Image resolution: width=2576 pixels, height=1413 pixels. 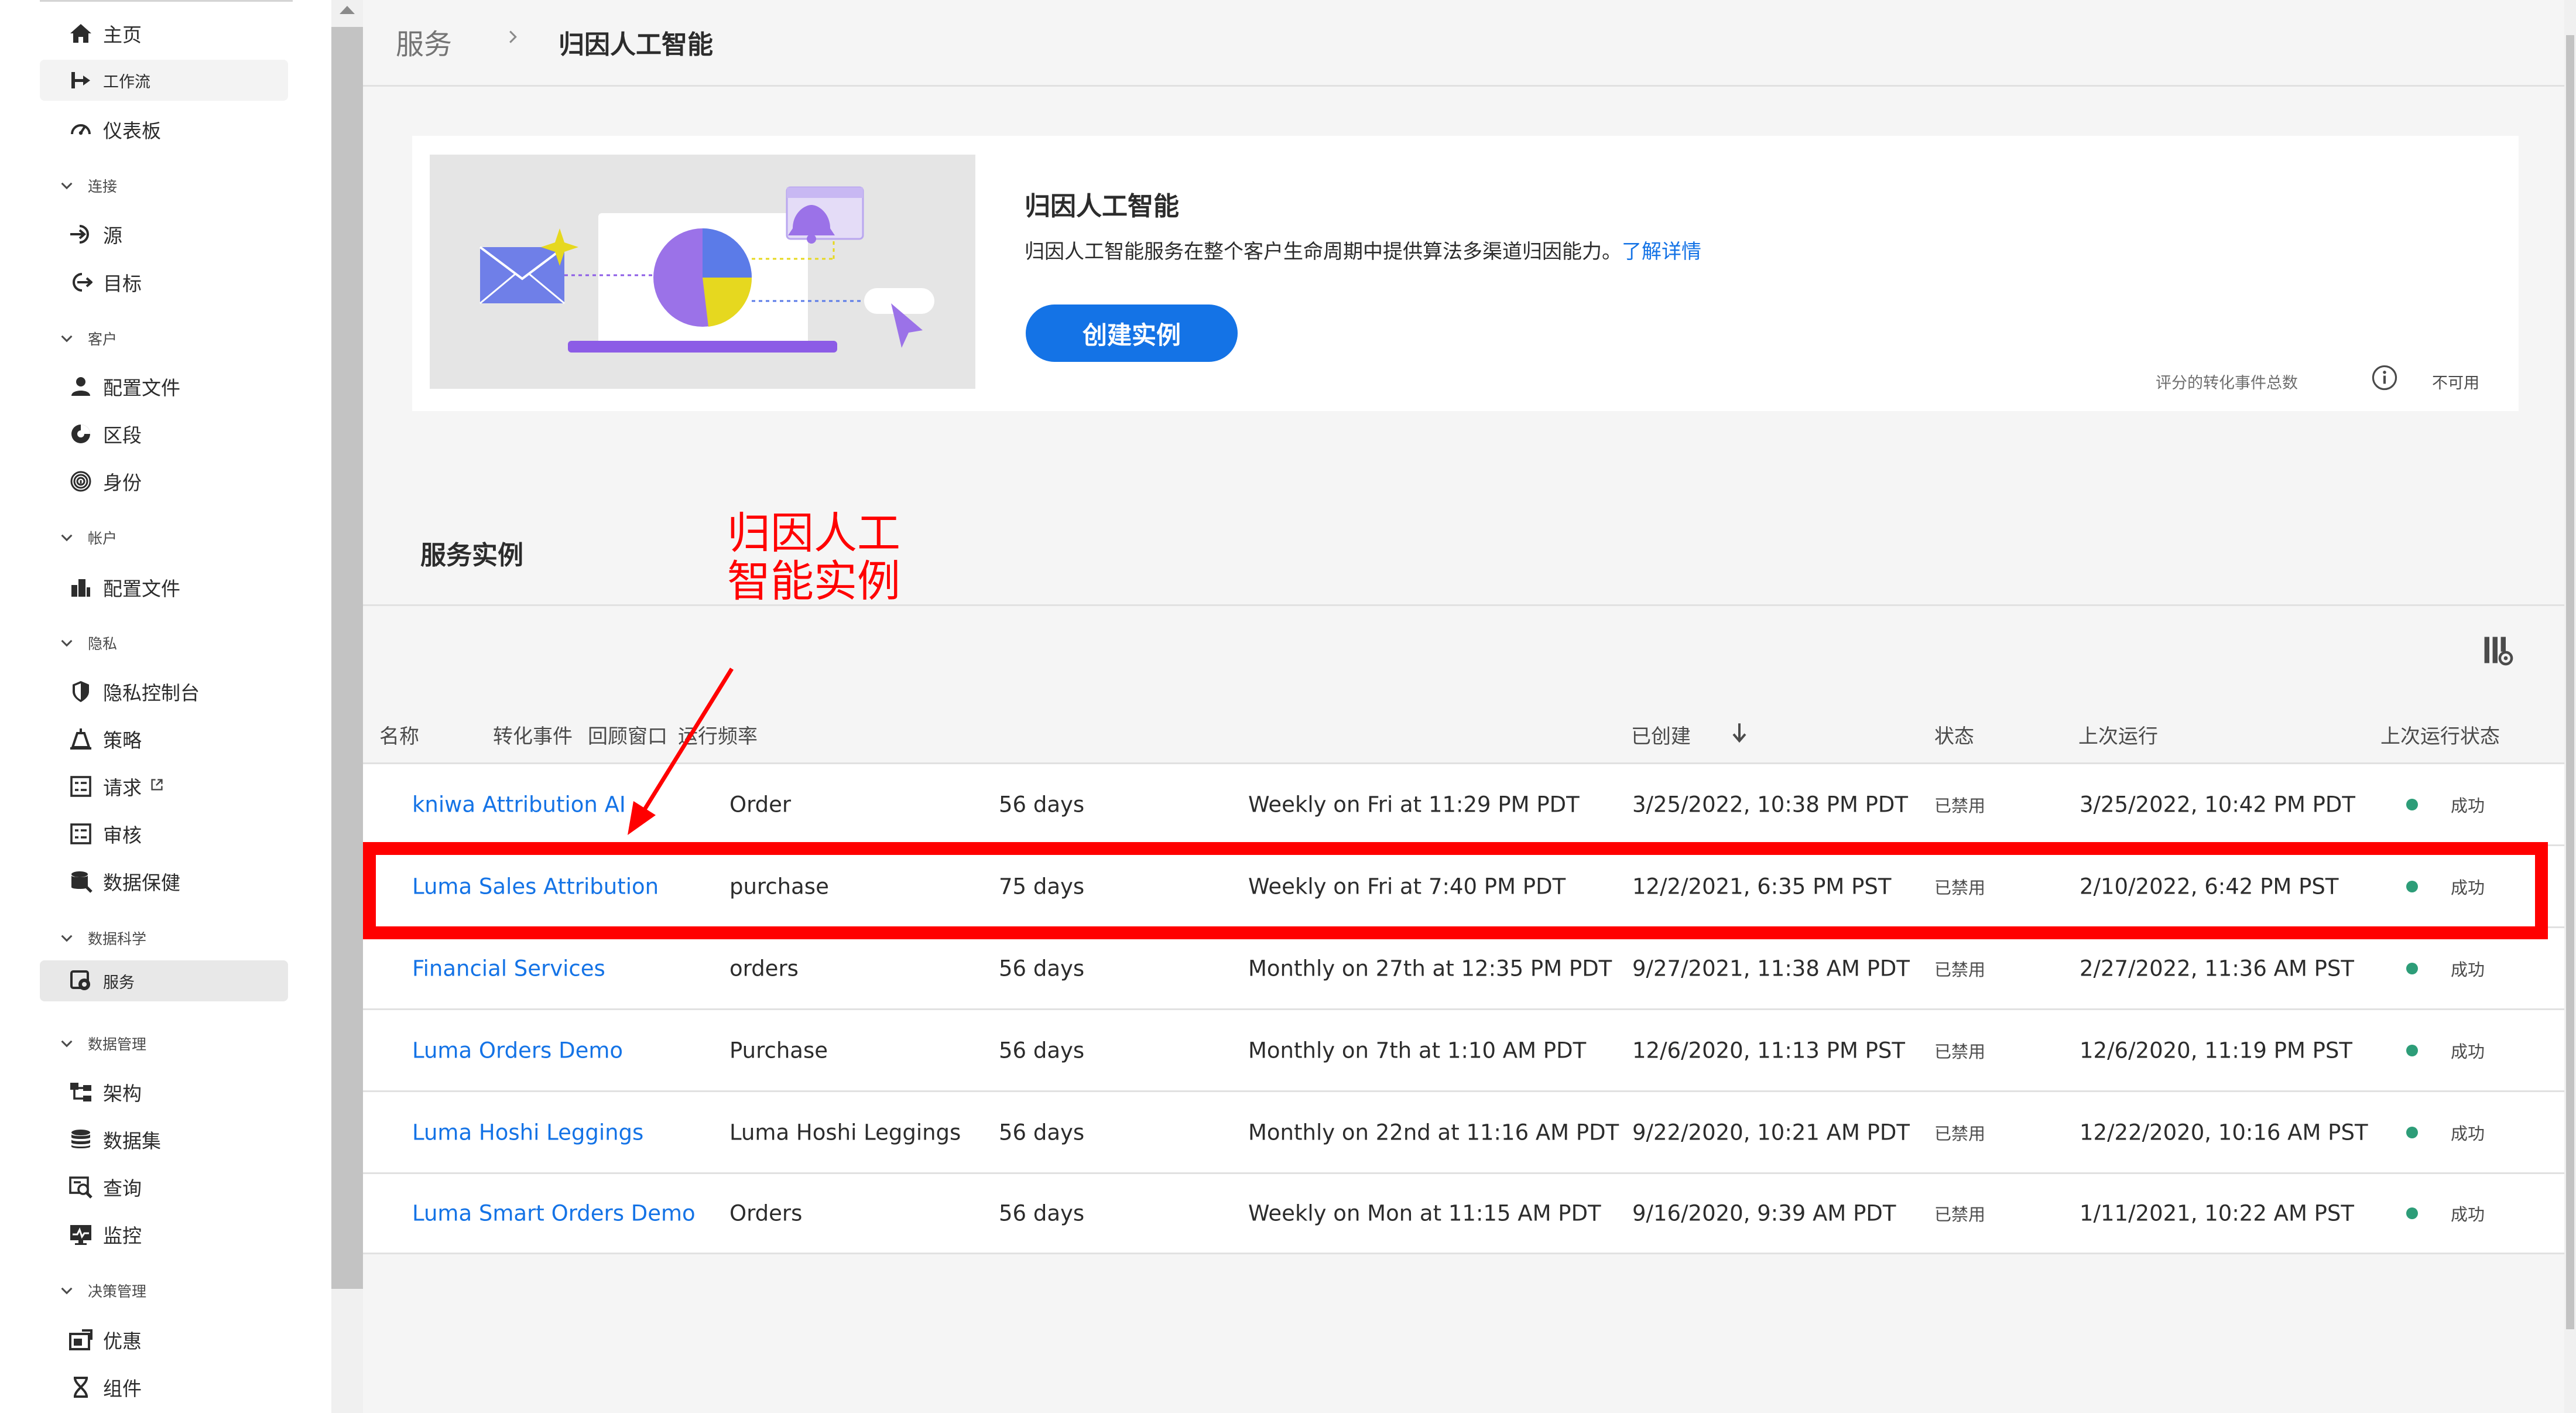 What do you see at coordinates (1739, 733) in the screenshot?
I see `sort-descending-icon` at bounding box center [1739, 733].